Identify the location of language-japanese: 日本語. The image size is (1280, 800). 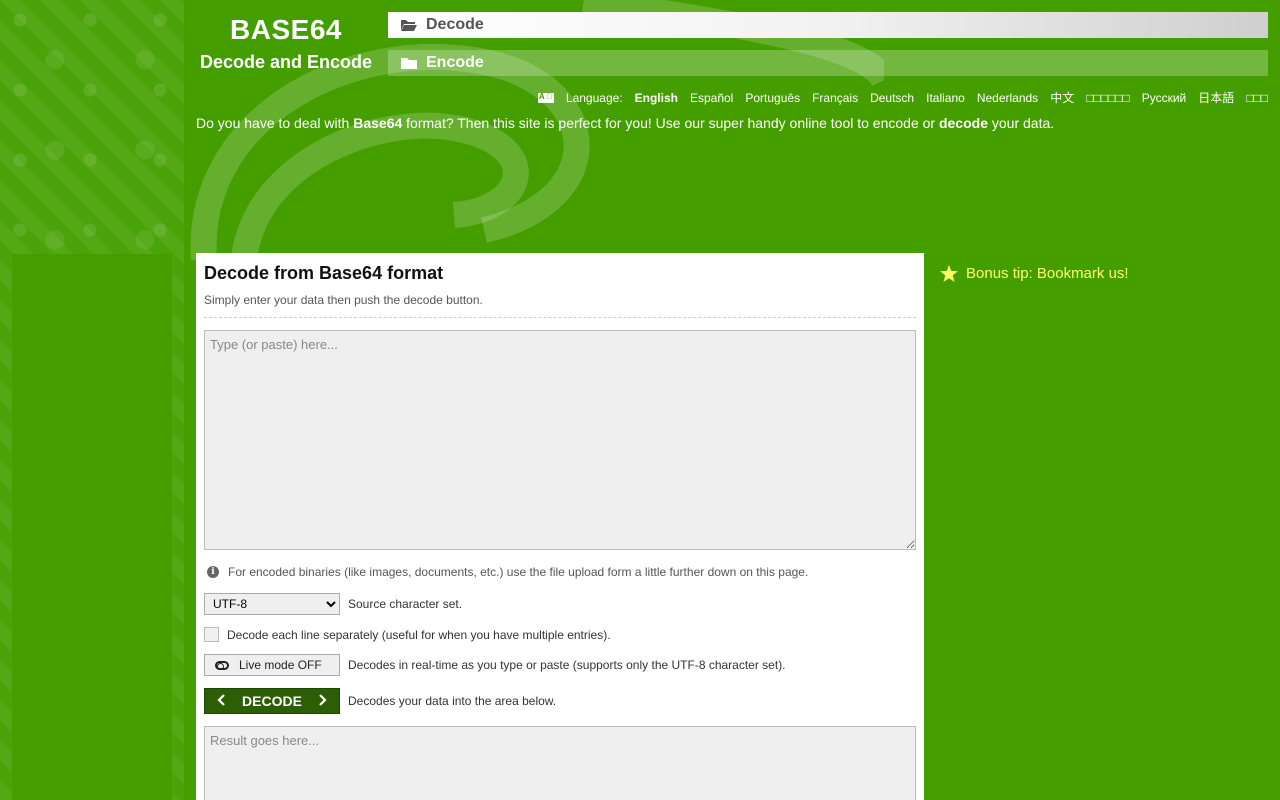
(1216, 97).